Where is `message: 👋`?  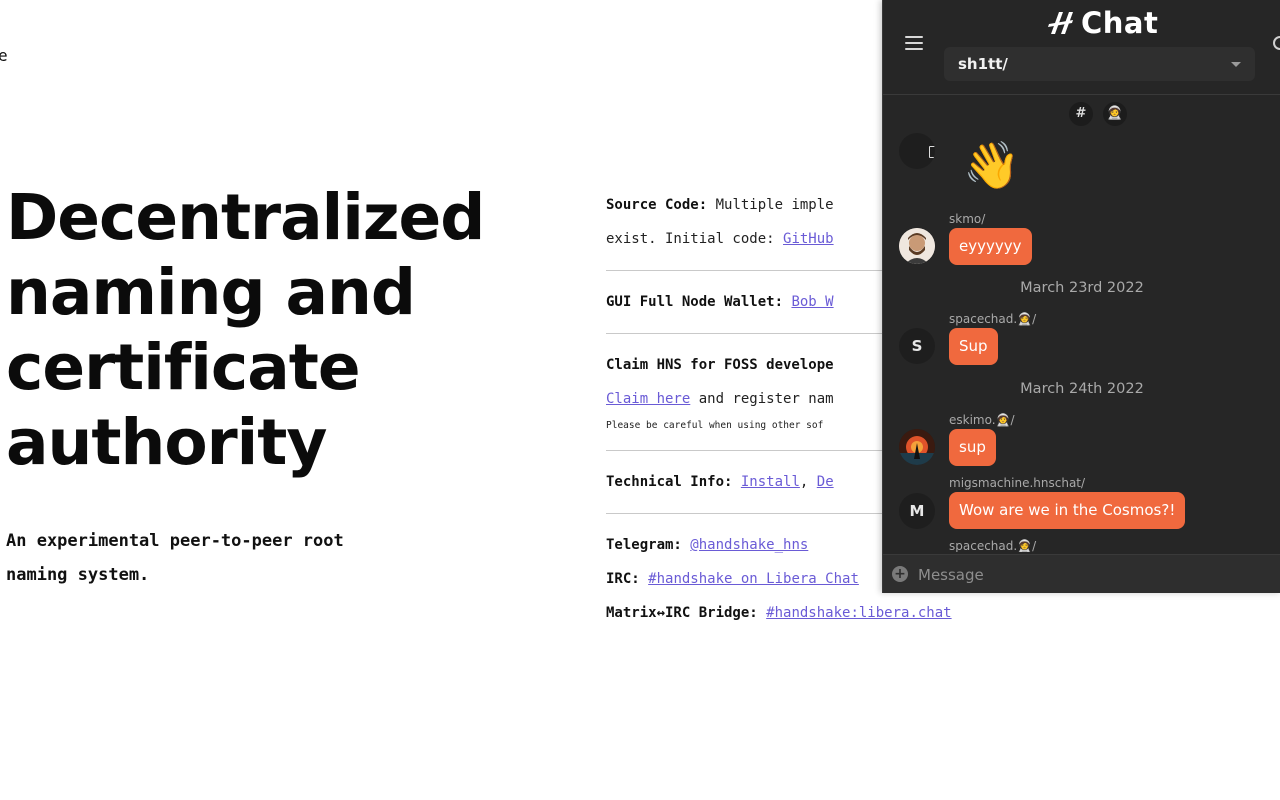 message: 👋 is located at coordinates (1081, 166).